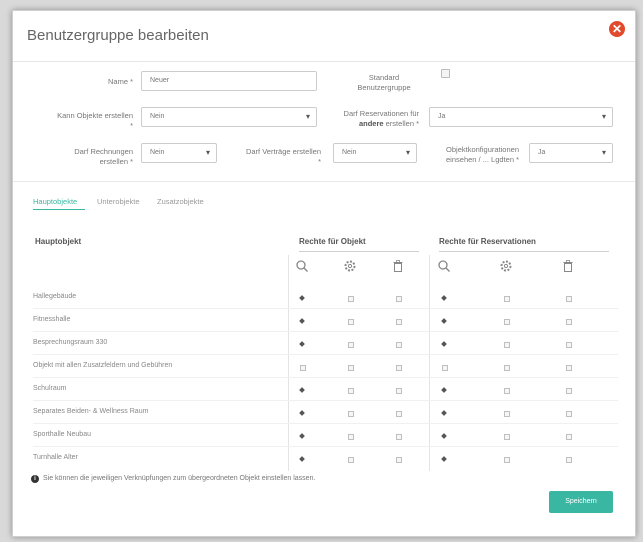 This screenshot has width=643, height=542. What do you see at coordinates (70, 342) in the screenshot?
I see `table-row-label: Besprechungsraum 330` at bounding box center [70, 342].